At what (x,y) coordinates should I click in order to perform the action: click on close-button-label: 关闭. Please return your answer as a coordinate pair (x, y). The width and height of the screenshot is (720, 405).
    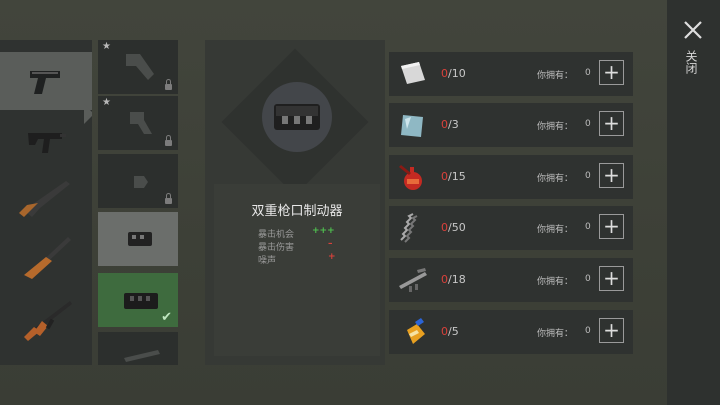
    Looking at the image, I should click on (691, 62).